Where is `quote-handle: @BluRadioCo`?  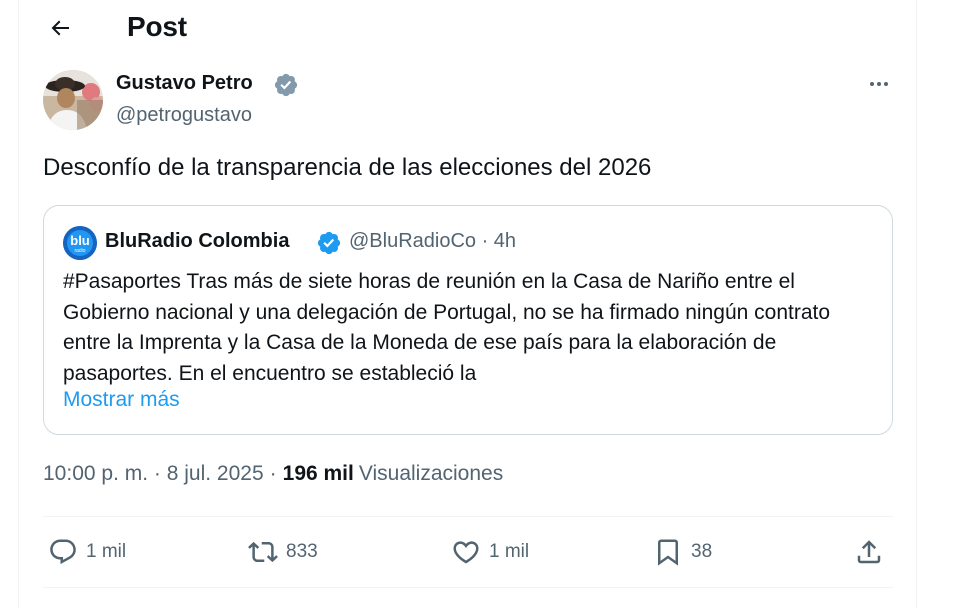 quote-handle: @BluRadioCo is located at coordinates (412, 241).